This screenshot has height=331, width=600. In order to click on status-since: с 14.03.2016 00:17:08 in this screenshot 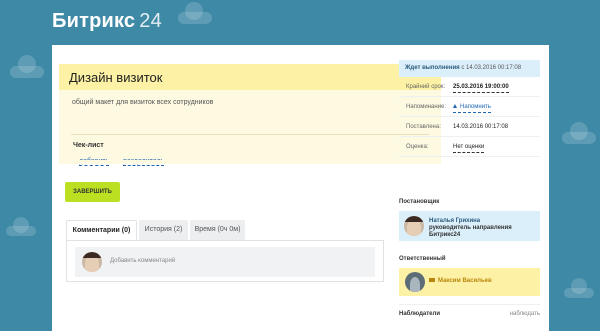, I will do `click(491, 68)`.